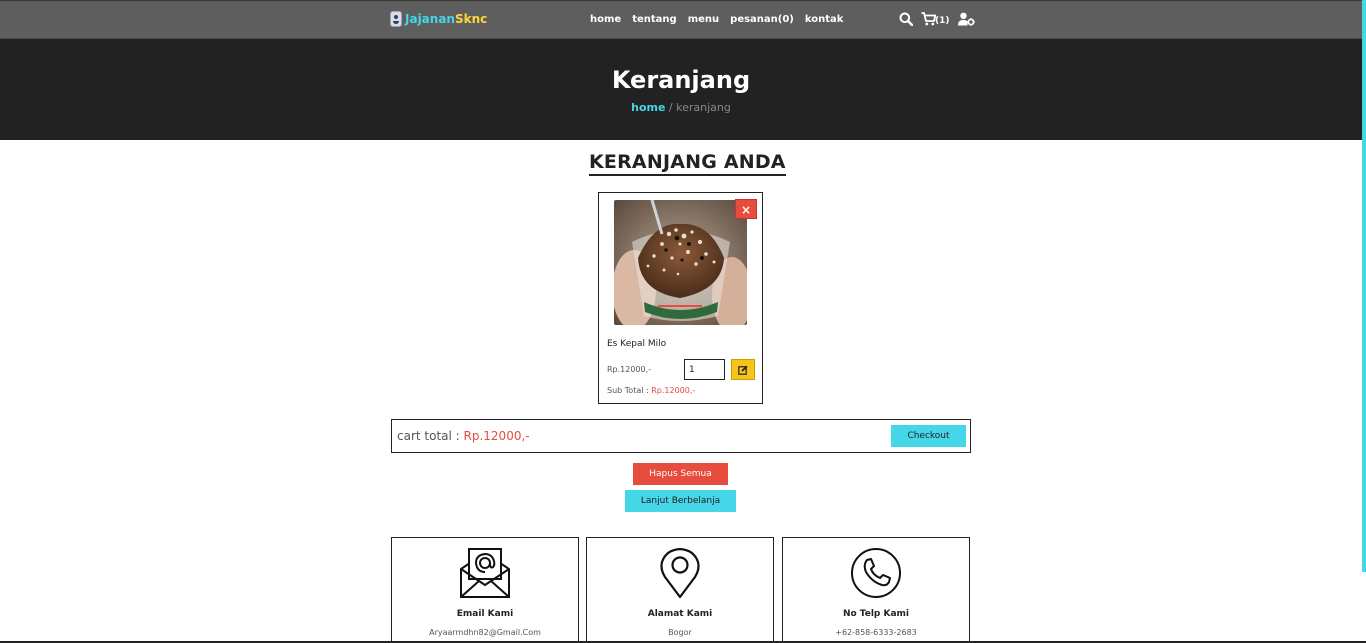  What do you see at coordinates (906, 19) in the screenshot?
I see `search-icon` at bounding box center [906, 19].